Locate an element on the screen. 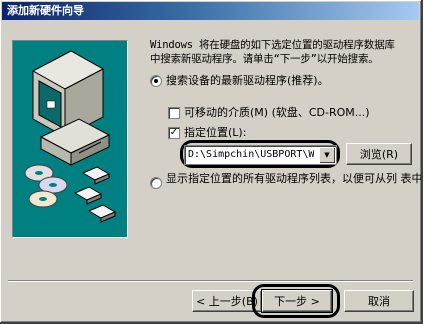  specify-location-checkbox: ✓ is located at coordinates (174, 133).